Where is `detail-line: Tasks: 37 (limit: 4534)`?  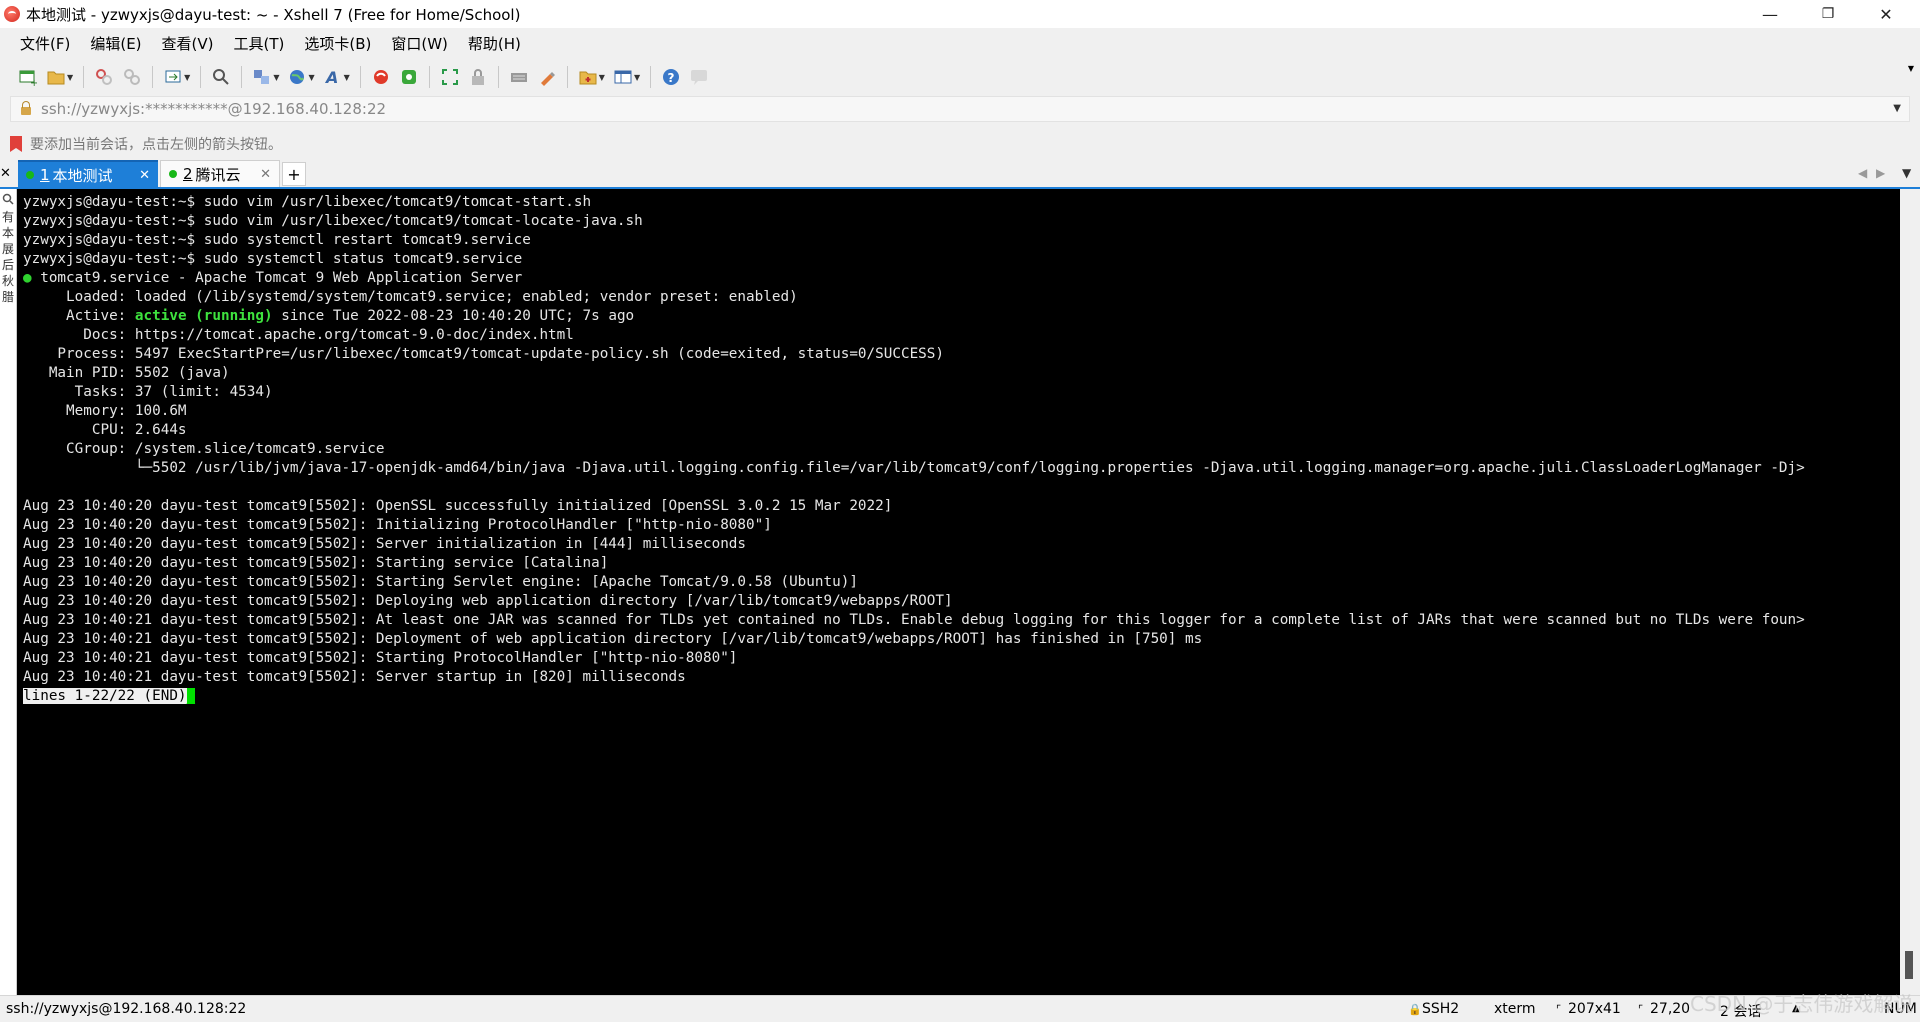
detail-line: Tasks: 37 (limit: 4534) is located at coordinates (148, 392).